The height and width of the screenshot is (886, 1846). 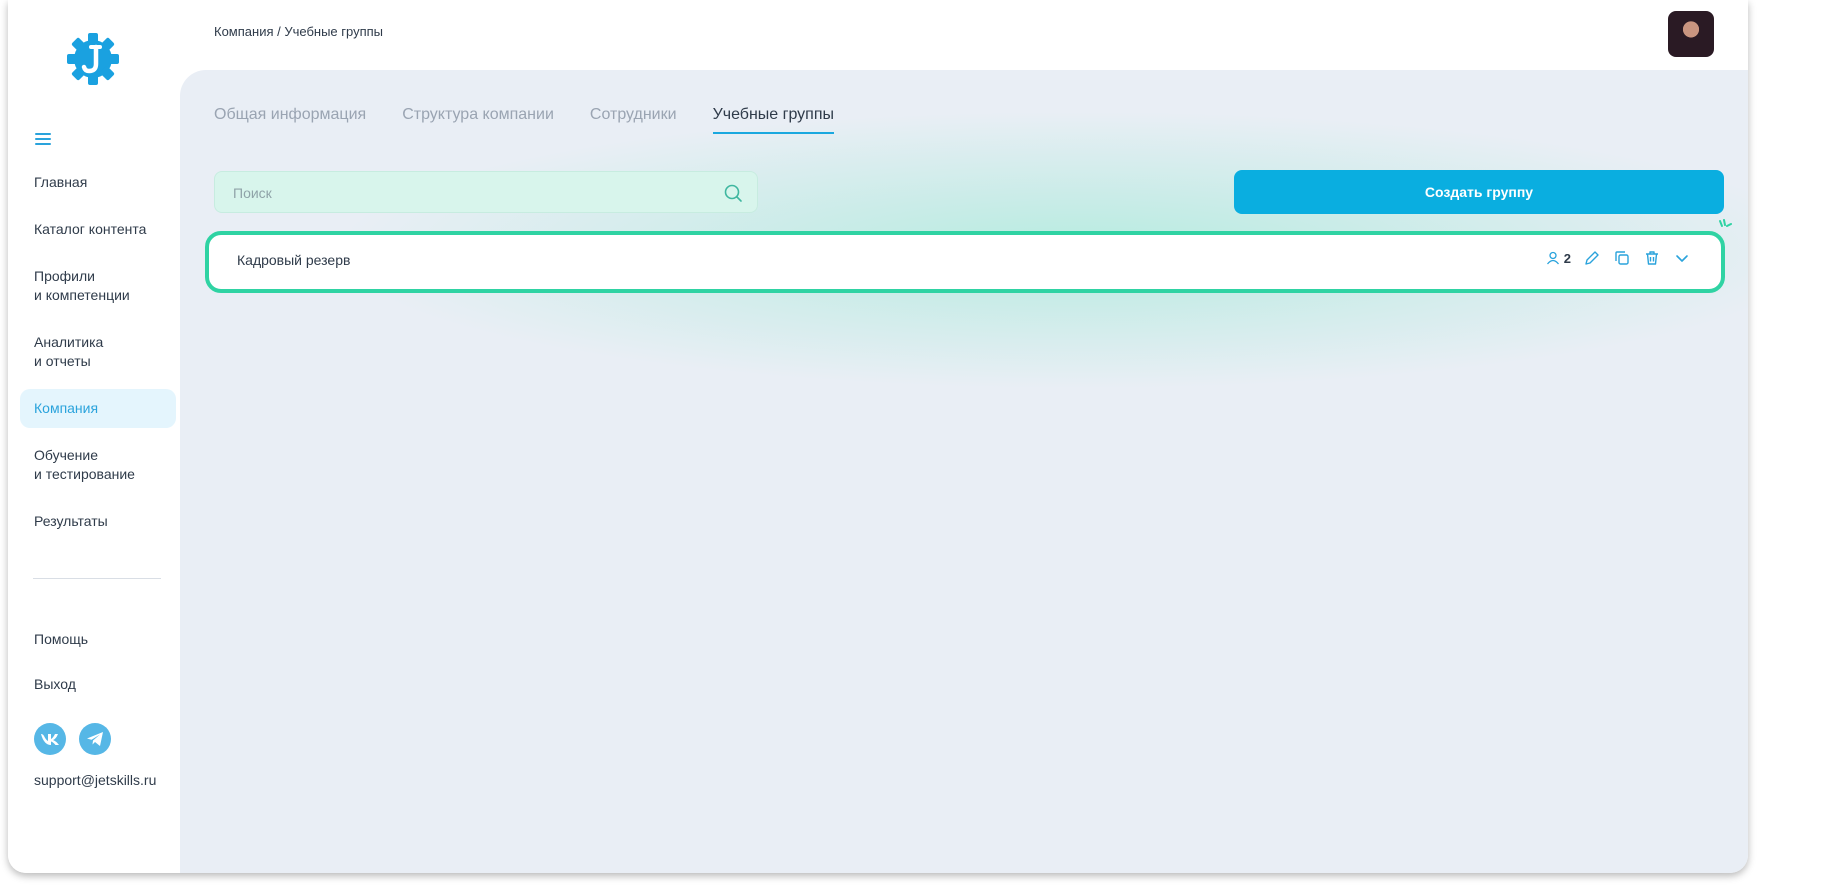 I want to click on sidebar-item-learning: Обучение и тестирование, so click(x=98, y=465).